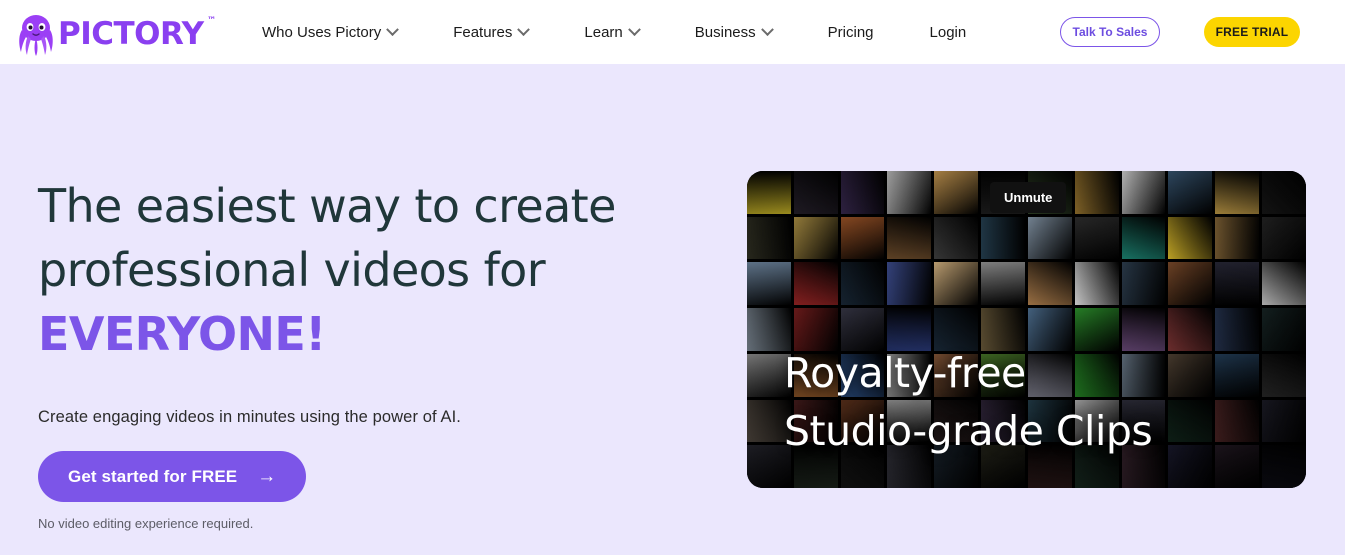 Image resolution: width=1345 pixels, height=555 pixels. What do you see at coordinates (322, 32) in the screenshot?
I see `nav-label: Who Uses Pictory` at bounding box center [322, 32].